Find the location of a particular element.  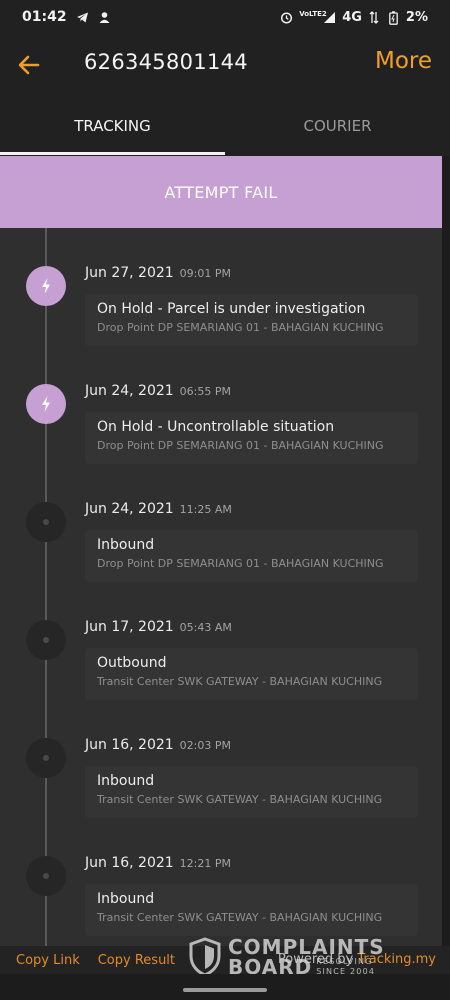

back-arrow-icon is located at coordinates (29, 65).